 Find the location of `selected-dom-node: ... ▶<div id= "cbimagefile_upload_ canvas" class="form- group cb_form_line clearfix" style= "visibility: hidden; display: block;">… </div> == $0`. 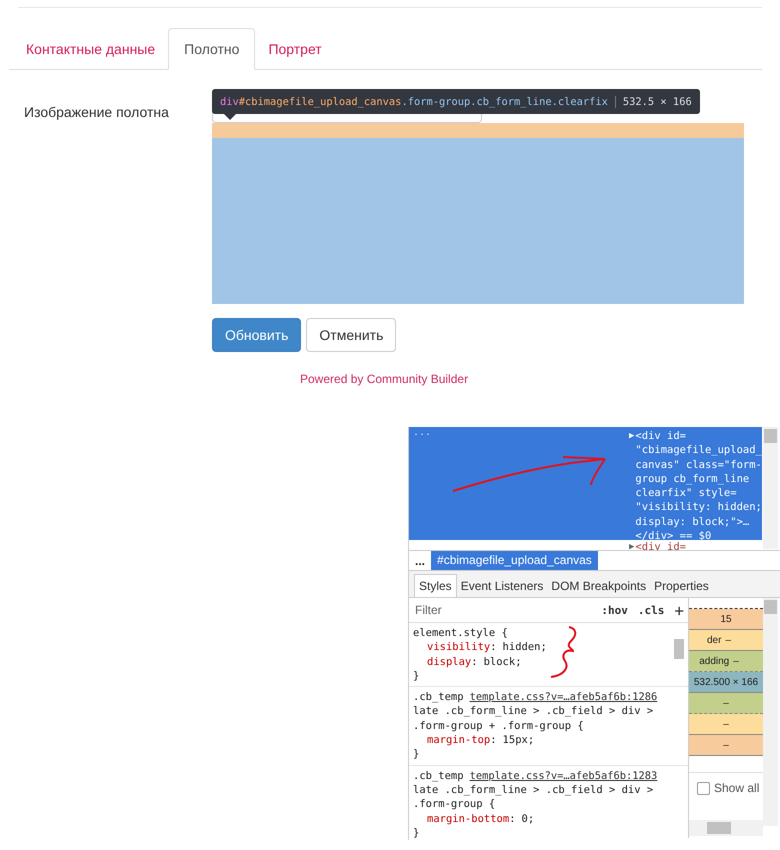

selected-dom-node: ... ▶<div id= "cbimagefile_upload_ canvas" class="form- group cb_form_line clearfix" style= "visibility: hidden; display: block;">… </div> == $0 is located at coordinates (585, 483).